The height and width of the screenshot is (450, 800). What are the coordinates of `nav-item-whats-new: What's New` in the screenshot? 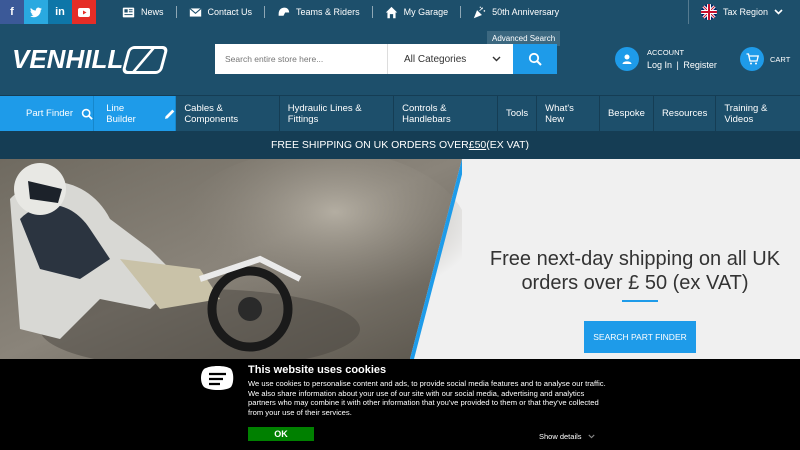 It's located at (568, 113).